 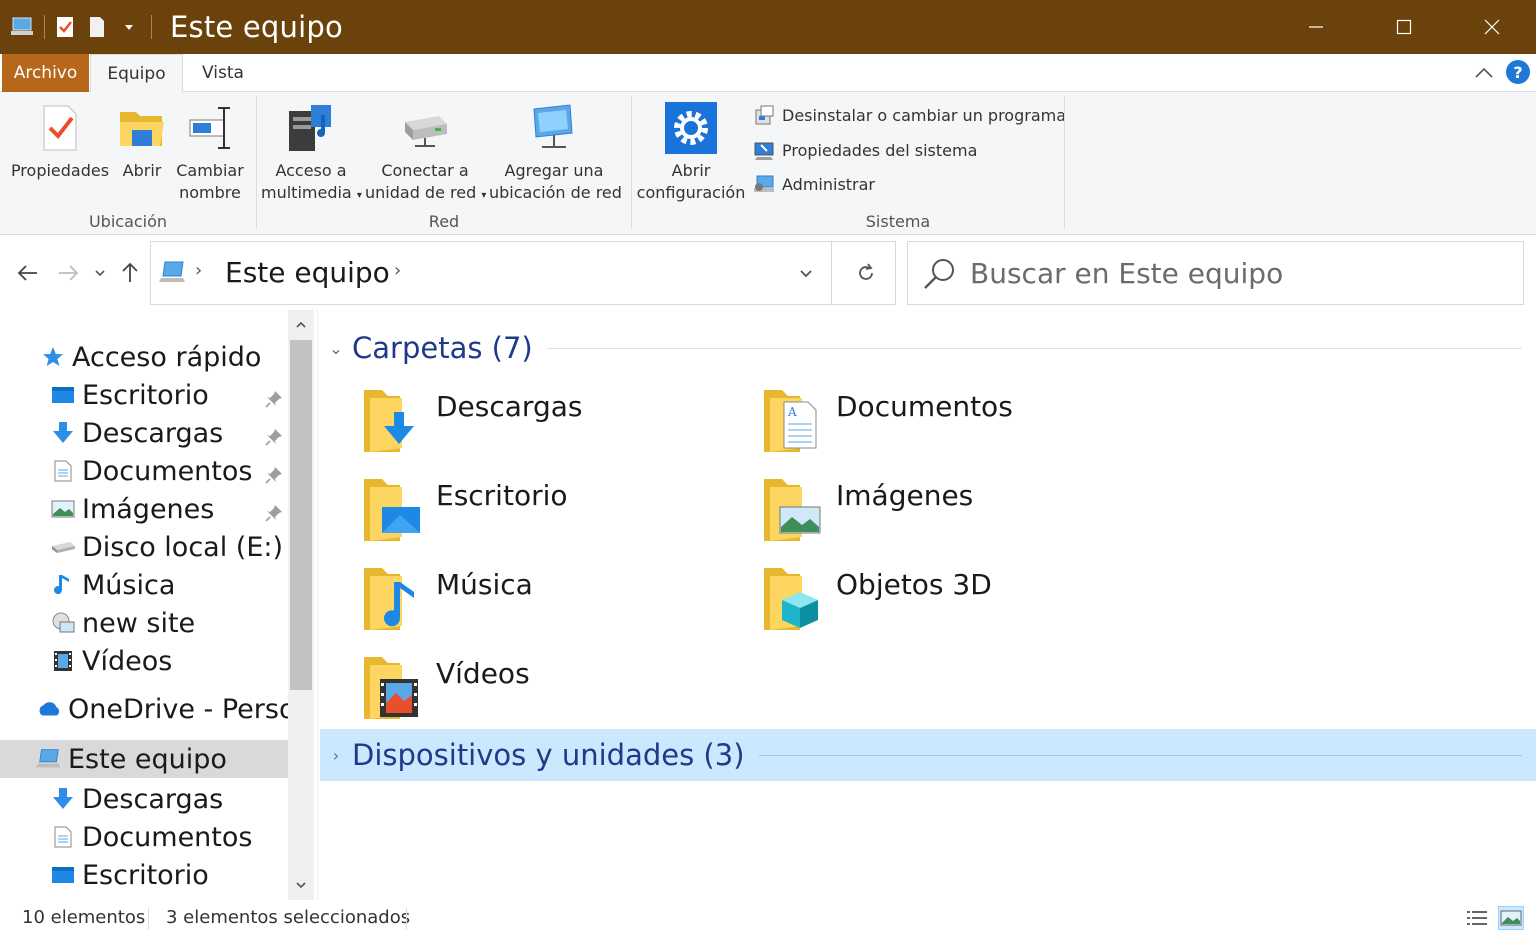 I want to click on this-pc-window-icon, so click(x=22, y=27).